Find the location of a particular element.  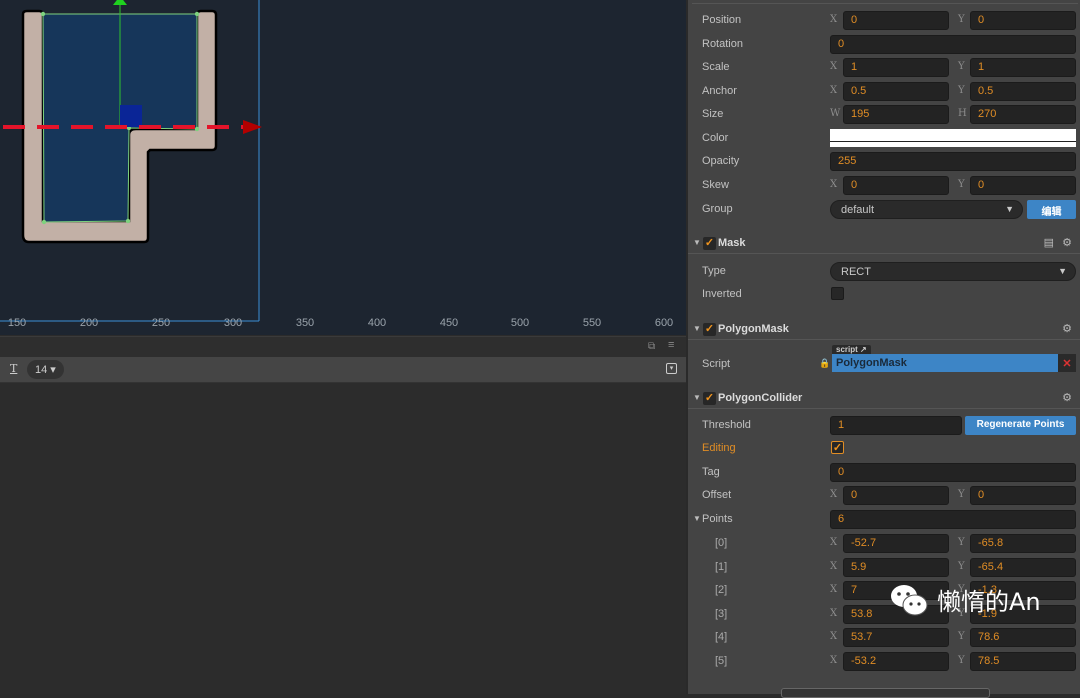

polygoncollider-component-header: ▼ ✓ PolygonCollider ⚙ is located at coordinates (884, 399).